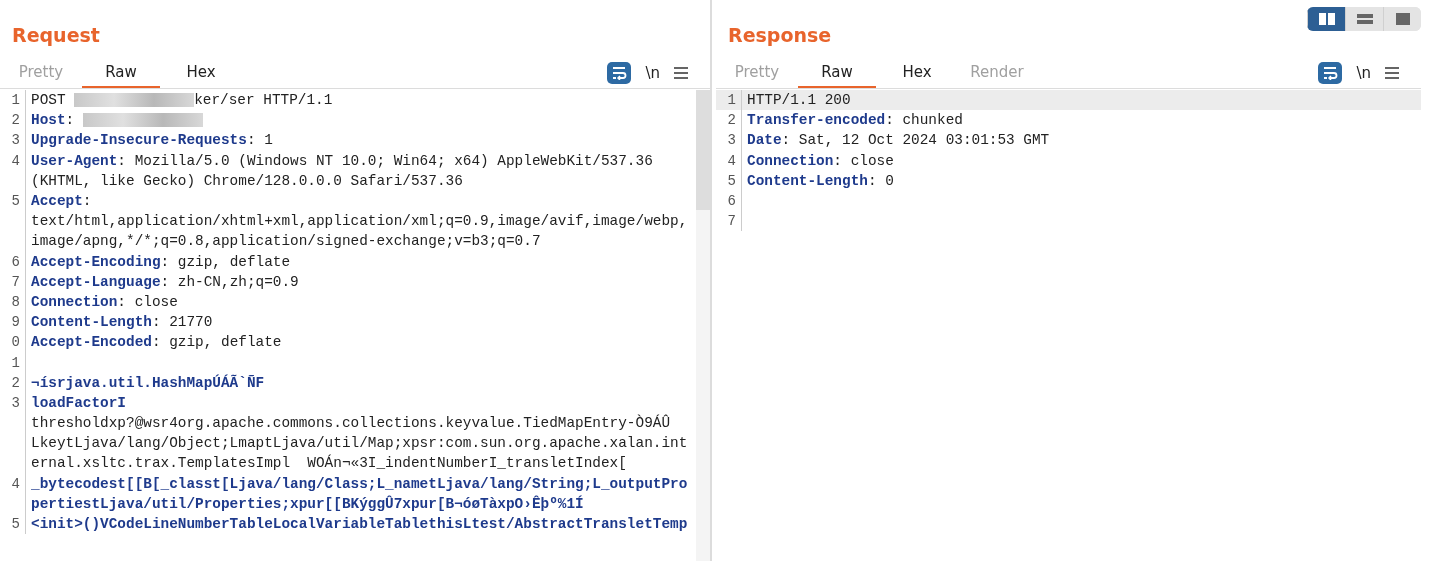 This screenshot has height=561, width=1441. What do you see at coordinates (57, 201) in the screenshot?
I see `header-name: Accept` at bounding box center [57, 201].